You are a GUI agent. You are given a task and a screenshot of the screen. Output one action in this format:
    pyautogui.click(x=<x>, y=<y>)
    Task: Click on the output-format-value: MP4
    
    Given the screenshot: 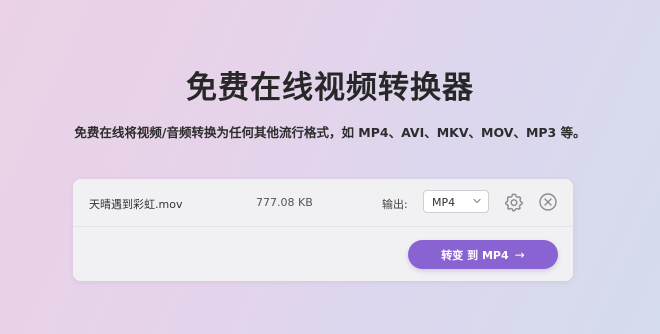 What is the action you would take?
    pyautogui.click(x=444, y=202)
    